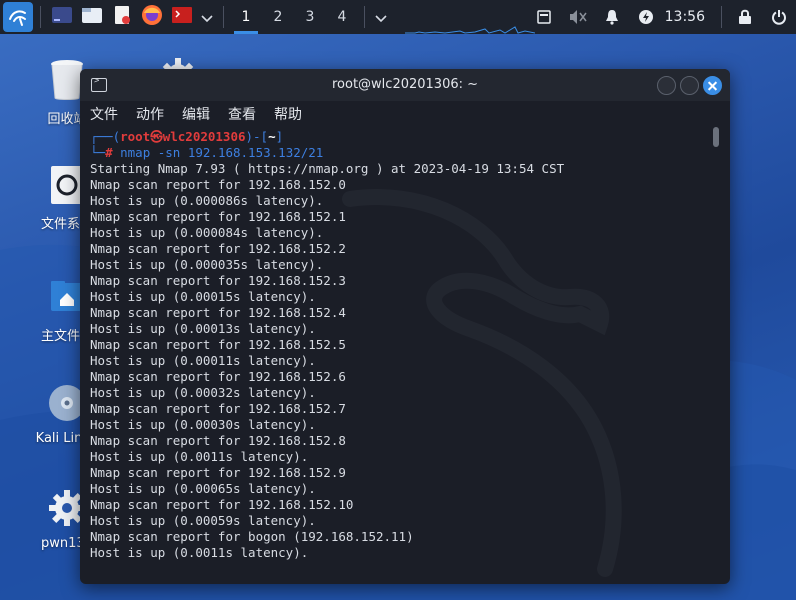  I want to click on firefox-button, so click(152, 17).